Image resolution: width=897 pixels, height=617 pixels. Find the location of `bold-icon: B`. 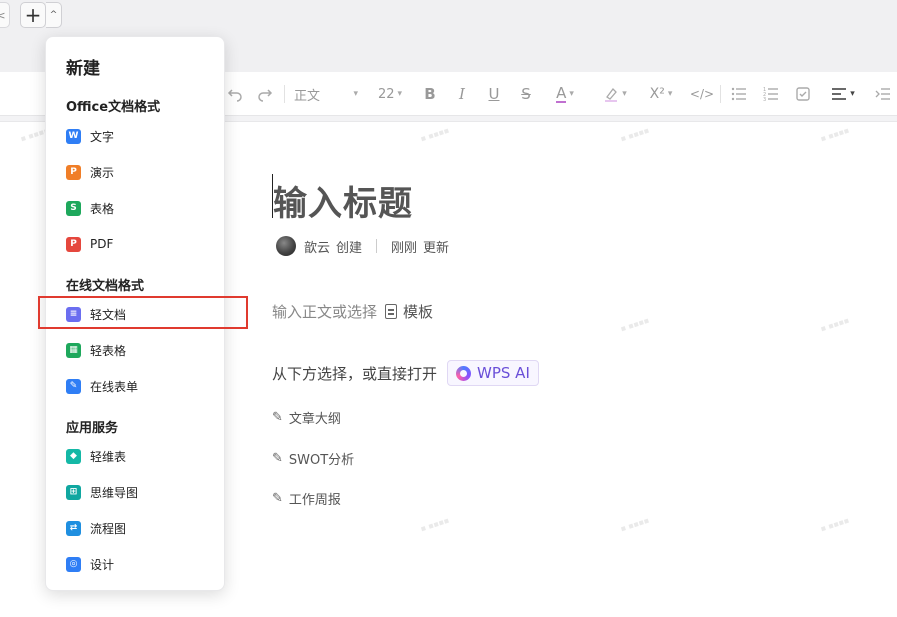

bold-icon: B is located at coordinates (430, 94).